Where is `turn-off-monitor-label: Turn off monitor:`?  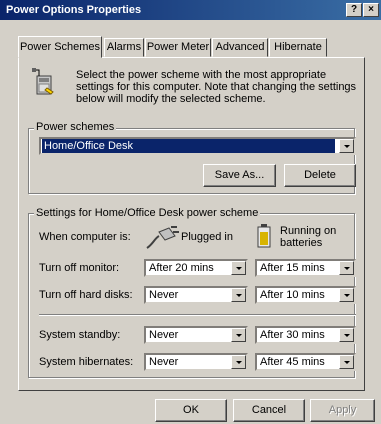 turn-off-monitor-label: Turn off monitor: is located at coordinates (79, 268).